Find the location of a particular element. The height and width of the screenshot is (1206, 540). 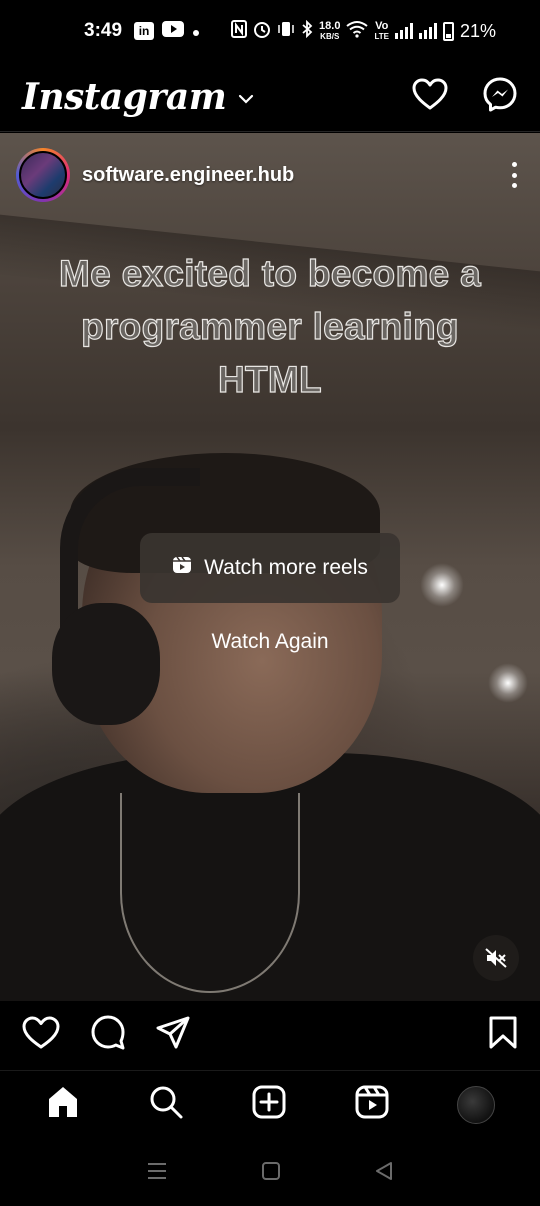

watch-more-label: Watch more reels is located at coordinates (286, 567).